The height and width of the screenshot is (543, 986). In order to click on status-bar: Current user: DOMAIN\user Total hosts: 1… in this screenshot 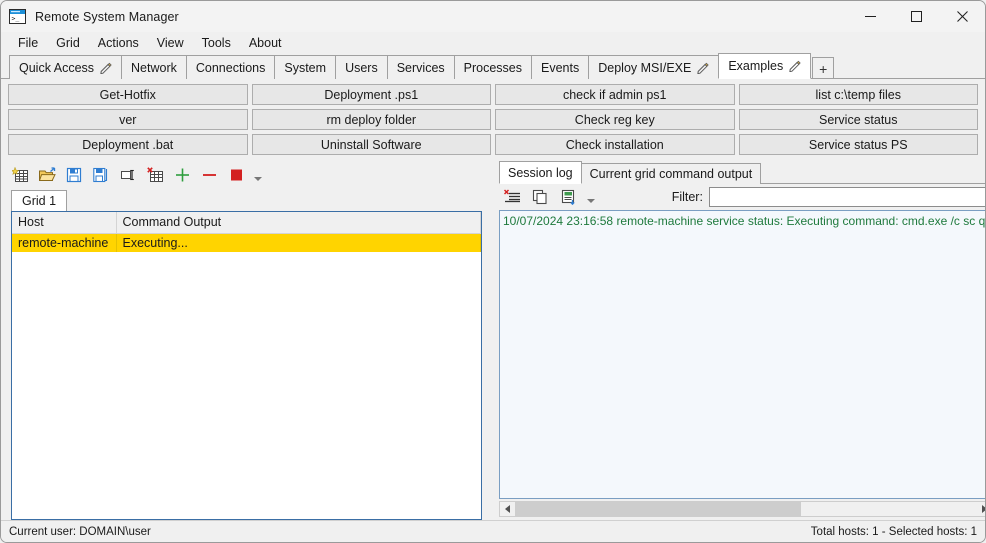, I will do `click(493, 531)`.